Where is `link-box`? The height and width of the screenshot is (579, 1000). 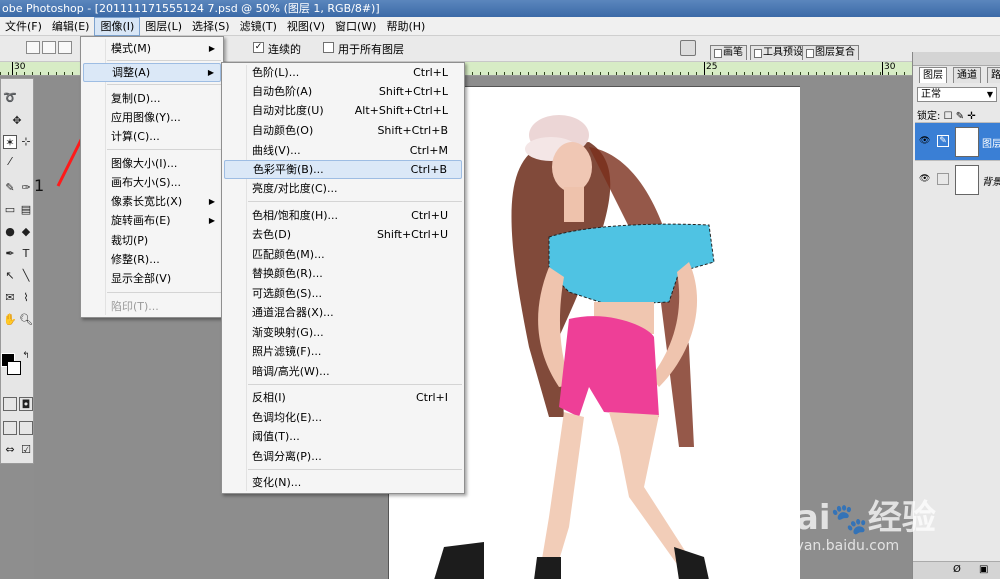
link-box is located at coordinates (943, 179).